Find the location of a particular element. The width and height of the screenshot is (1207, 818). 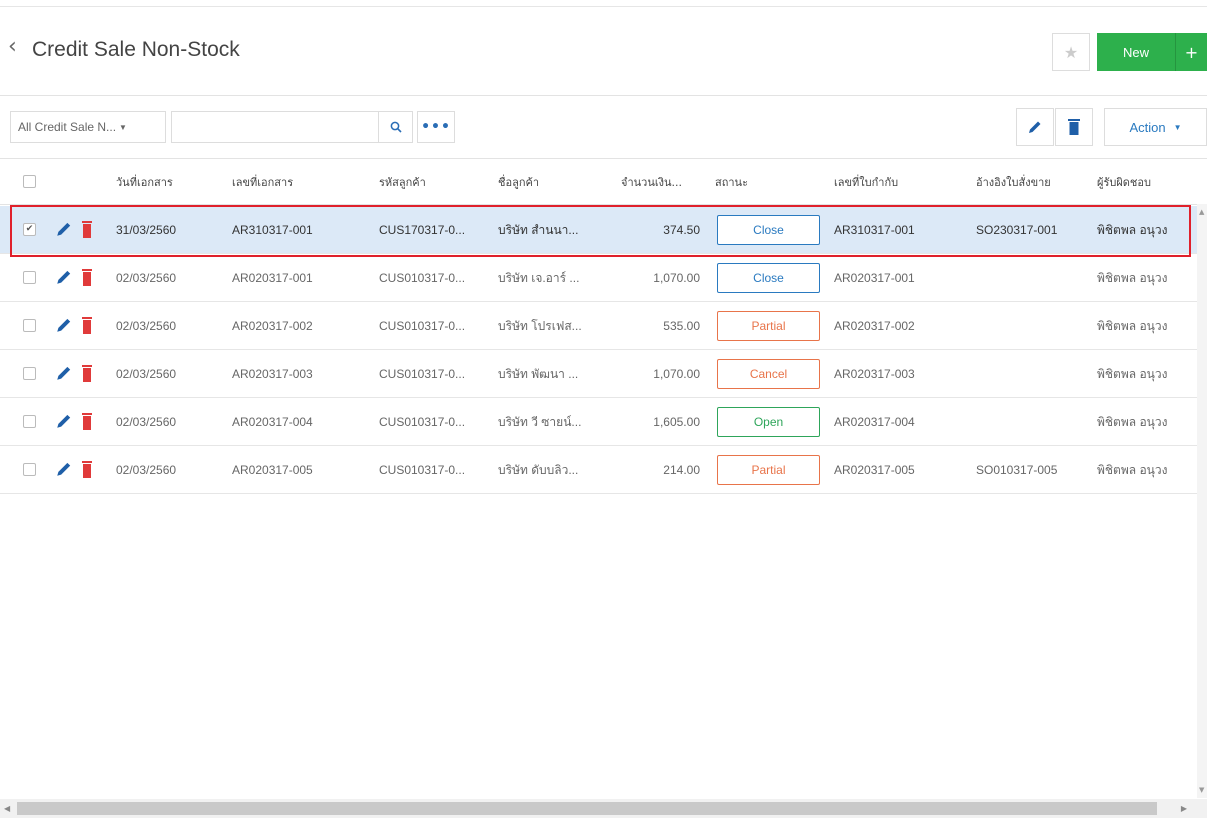

more-options-button: ••• is located at coordinates (436, 127).